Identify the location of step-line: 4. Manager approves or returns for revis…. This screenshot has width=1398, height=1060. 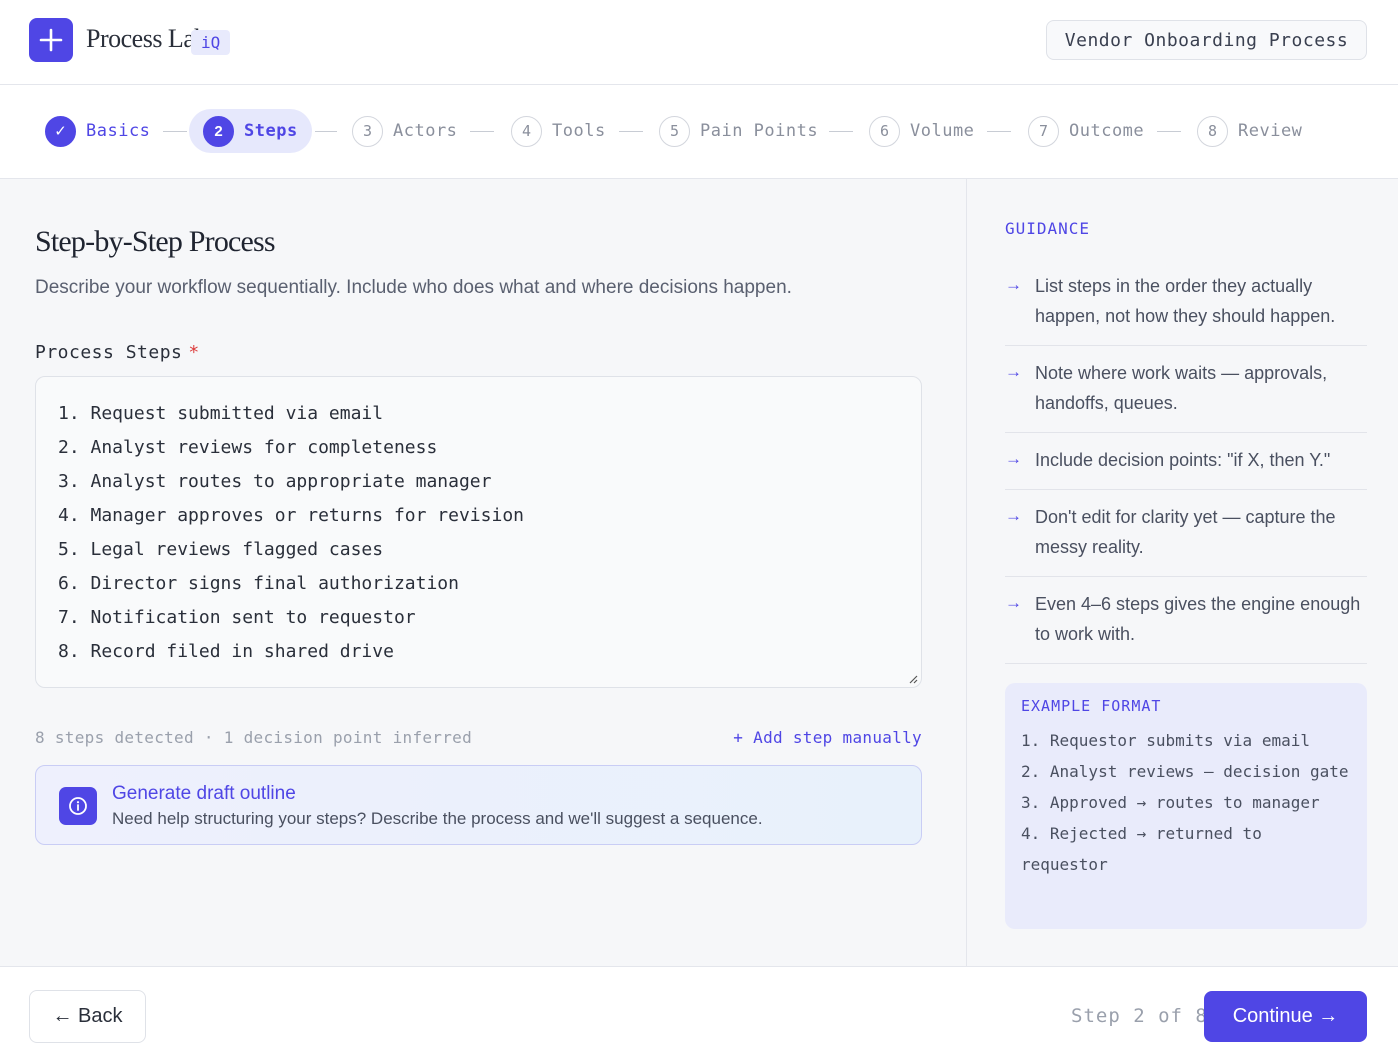
(291, 515).